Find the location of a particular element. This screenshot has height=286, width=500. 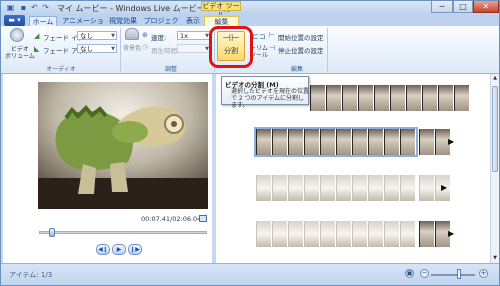

playback-controls: ◀❙ ▶ ❙▶ is located at coordinates (119, 249).